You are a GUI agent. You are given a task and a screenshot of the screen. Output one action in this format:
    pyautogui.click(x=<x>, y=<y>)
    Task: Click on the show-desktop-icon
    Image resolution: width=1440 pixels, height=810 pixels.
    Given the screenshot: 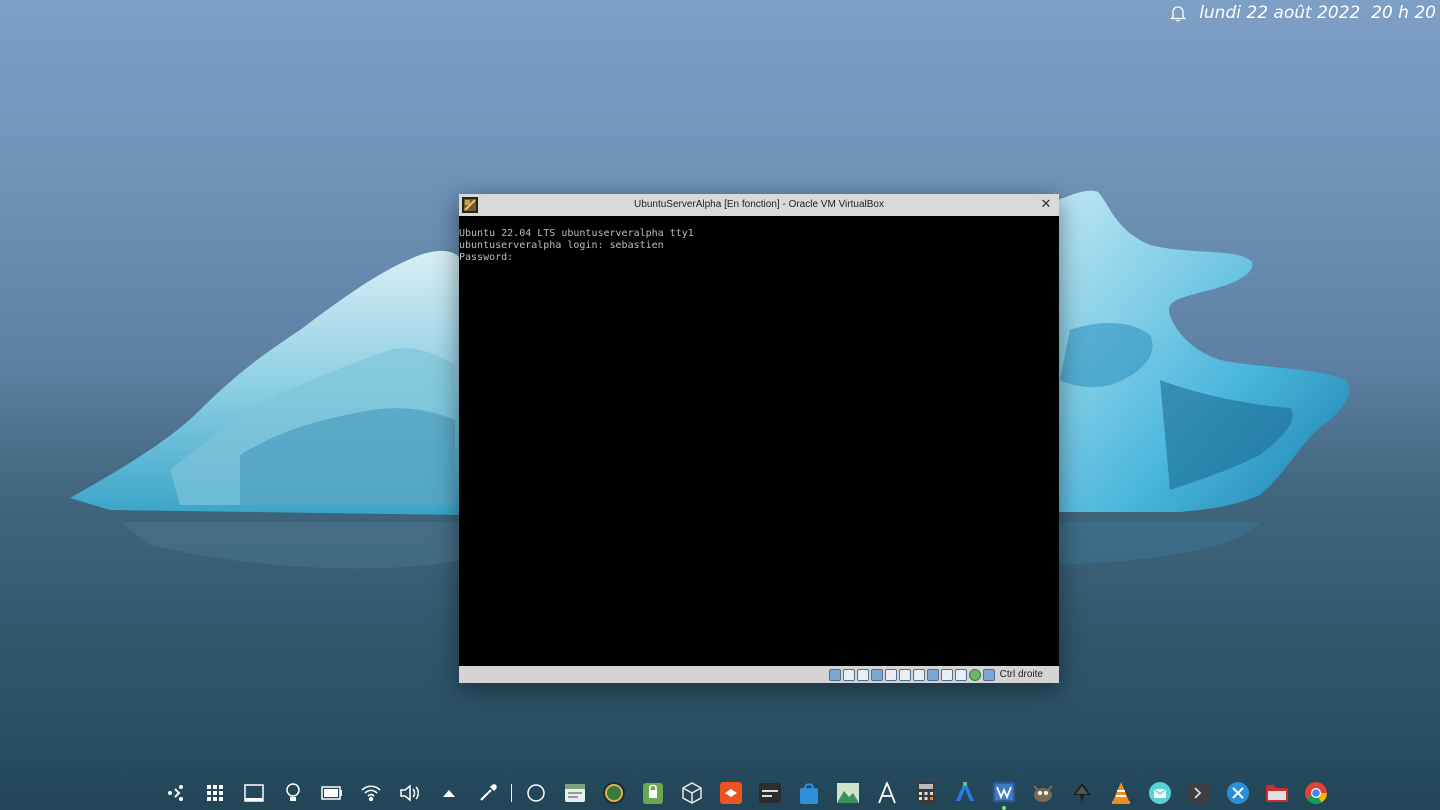 What is the action you would take?
    pyautogui.click(x=254, y=793)
    